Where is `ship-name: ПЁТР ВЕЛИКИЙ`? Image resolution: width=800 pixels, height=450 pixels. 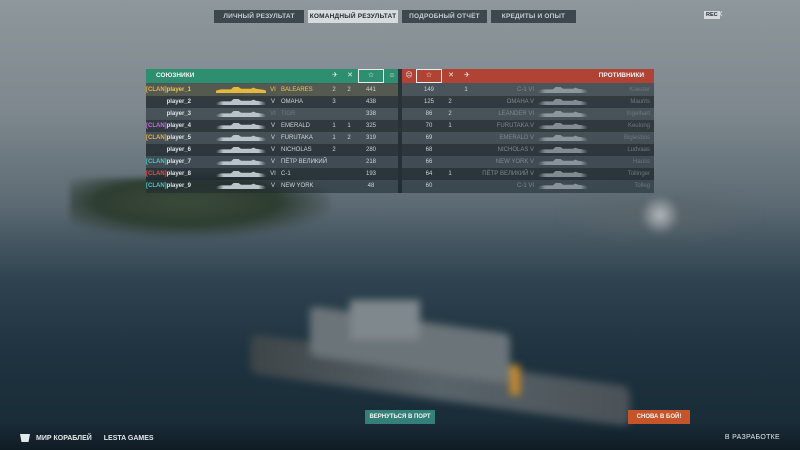 ship-name: ПЁТР ВЕЛИКИЙ is located at coordinates (304, 162).